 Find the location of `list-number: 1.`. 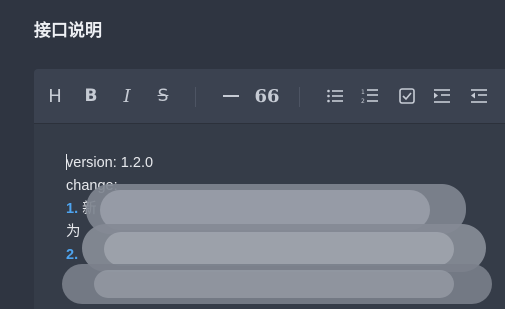

list-number: 1. is located at coordinates (72, 209).